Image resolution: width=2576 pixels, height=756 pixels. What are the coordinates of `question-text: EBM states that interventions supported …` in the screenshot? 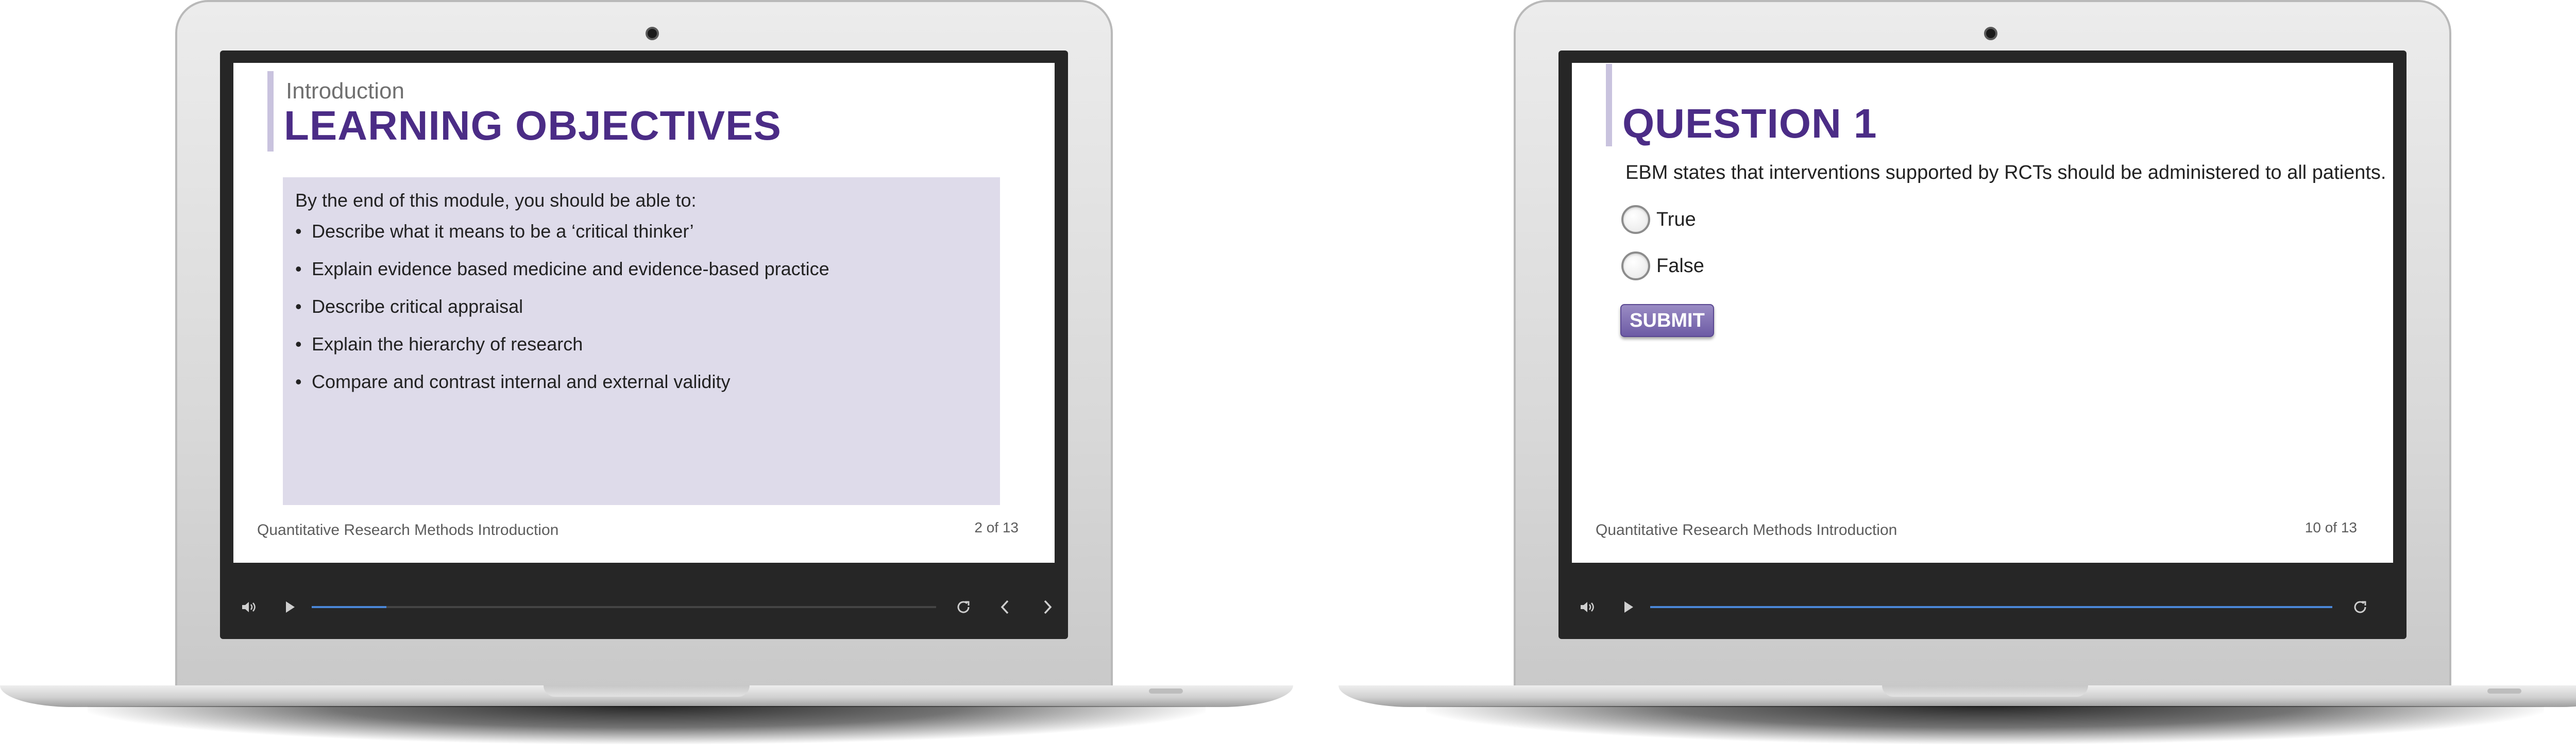 It's located at (2005, 172).